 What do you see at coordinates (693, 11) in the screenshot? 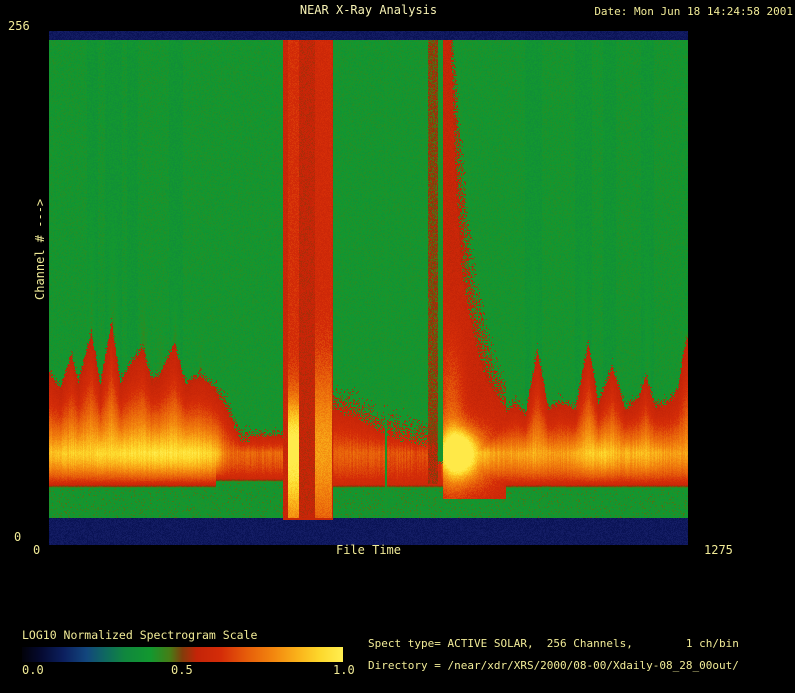
I see `timestamp: Date: Mon Jun 18 14:24:58 2001` at bounding box center [693, 11].